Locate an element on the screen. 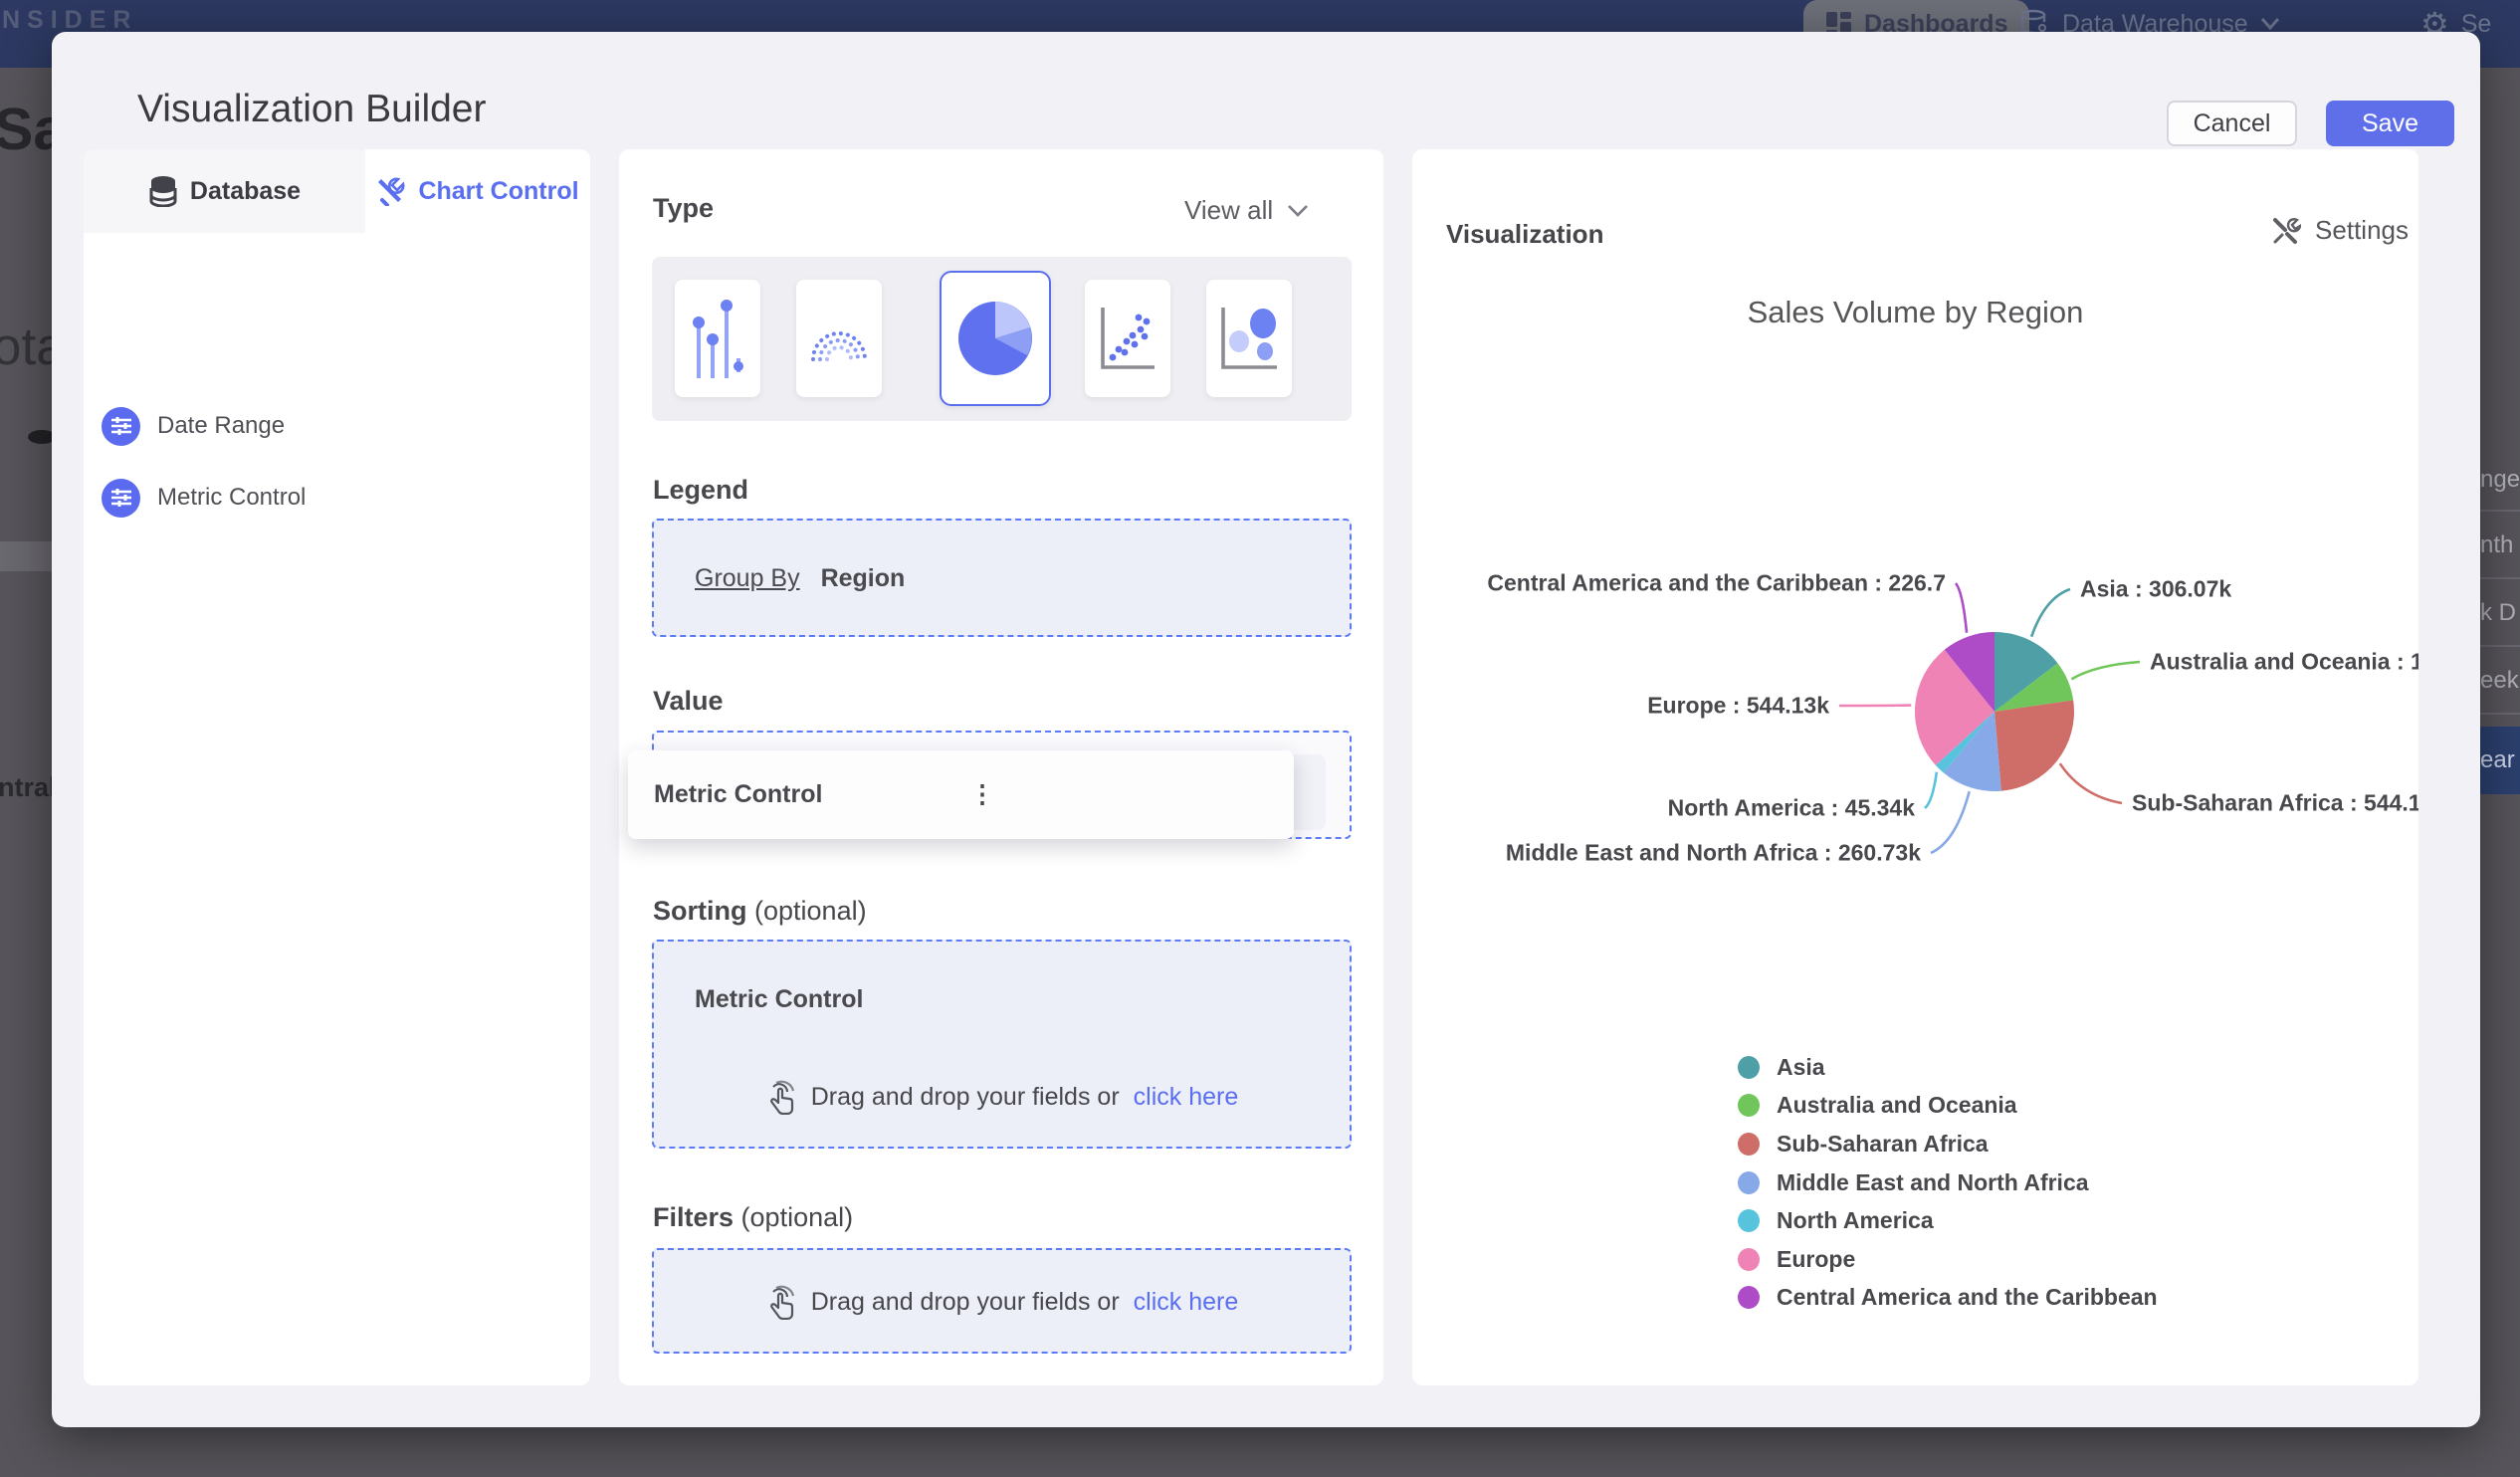 This screenshot has width=2520, height=1477. chart-settings-button: Settings is located at coordinates (2340, 230).